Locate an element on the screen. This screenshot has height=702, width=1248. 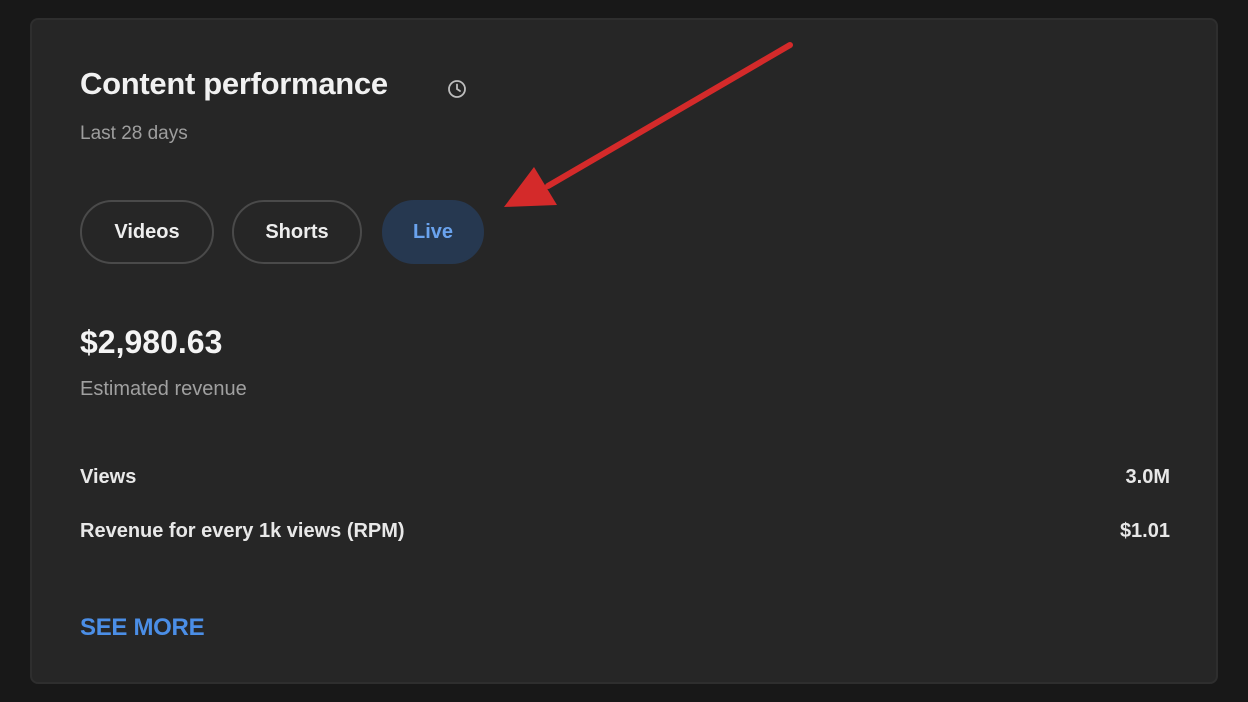
estimated-revenue-value: $2,980.63 is located at coordinates (151, 342).